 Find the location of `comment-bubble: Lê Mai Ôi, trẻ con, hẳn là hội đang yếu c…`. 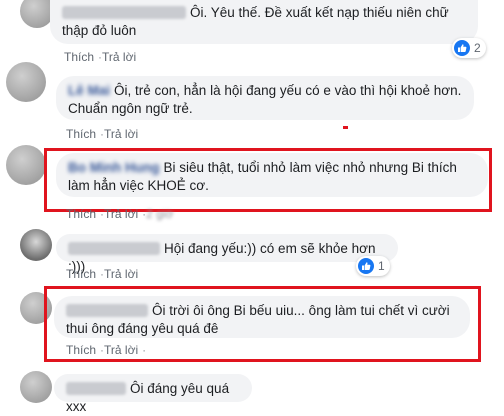

comment-bubble: Lê Mai Ôi, trẻ con, hẳn là hội đang yếu c… is located at coordinates (265, 98).